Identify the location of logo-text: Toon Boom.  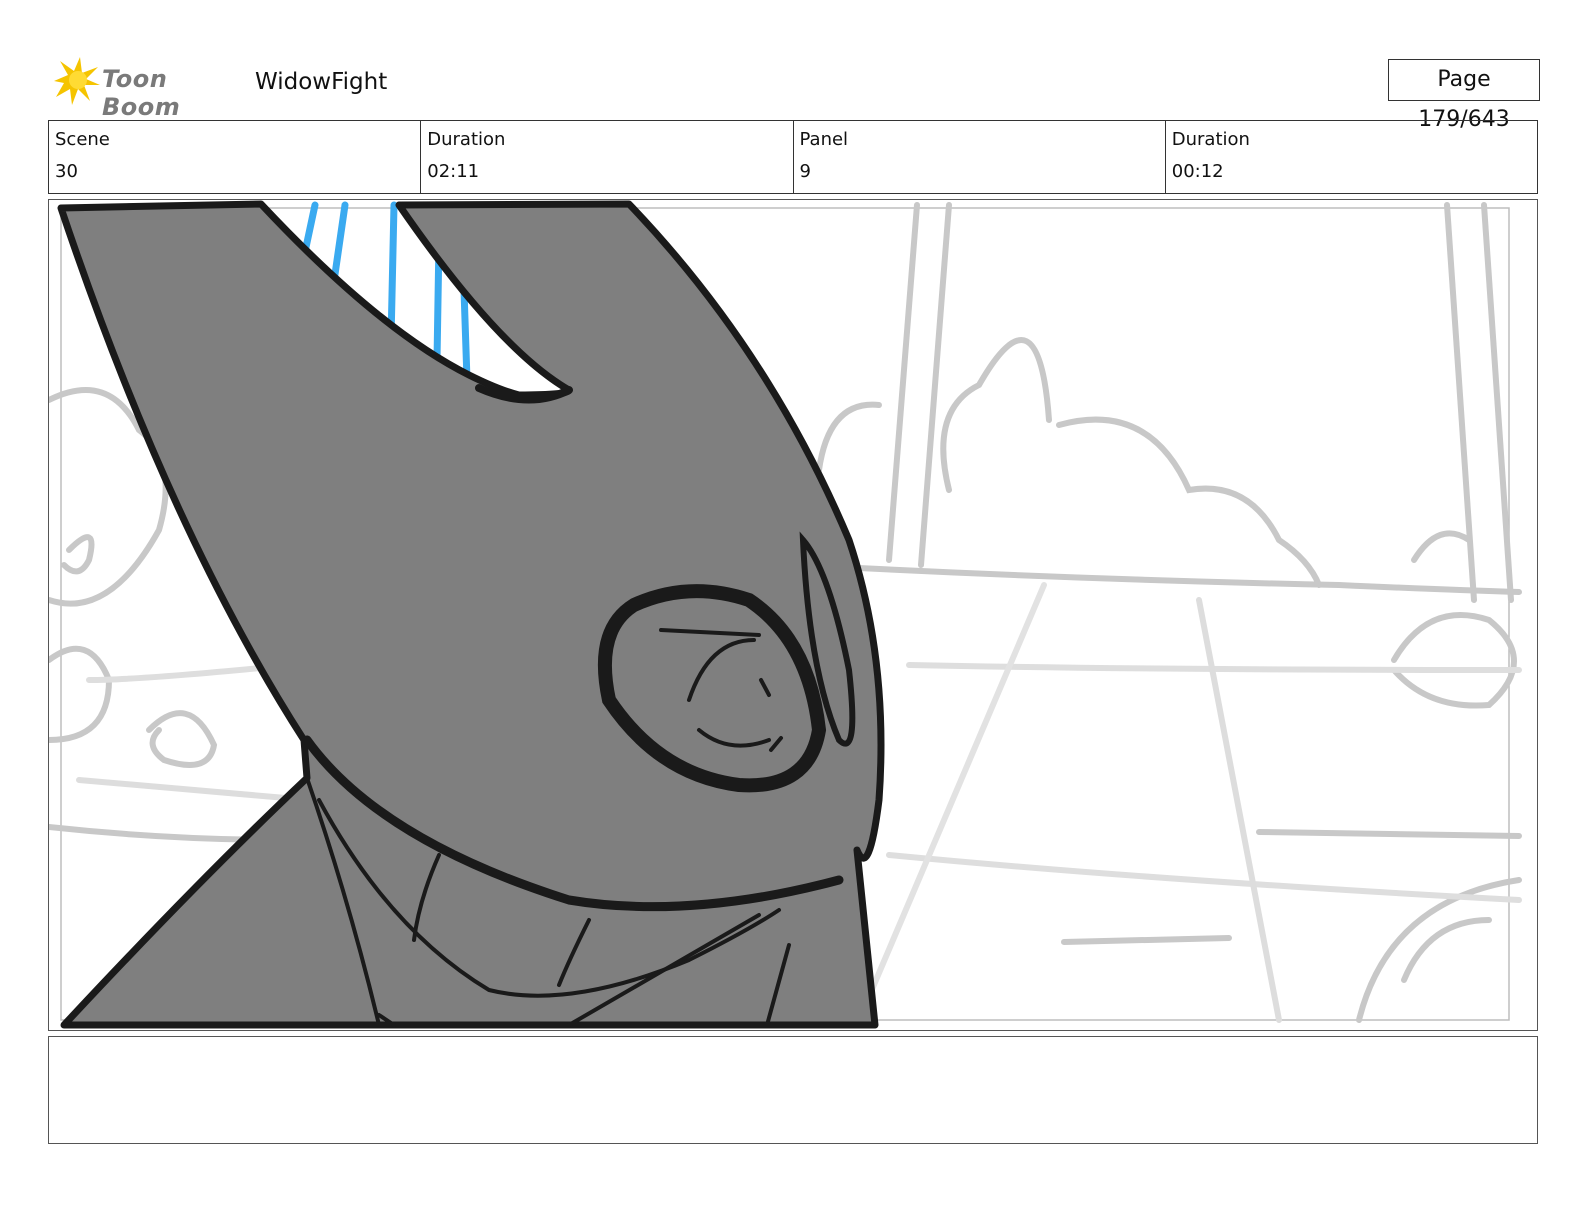
(141, 93).